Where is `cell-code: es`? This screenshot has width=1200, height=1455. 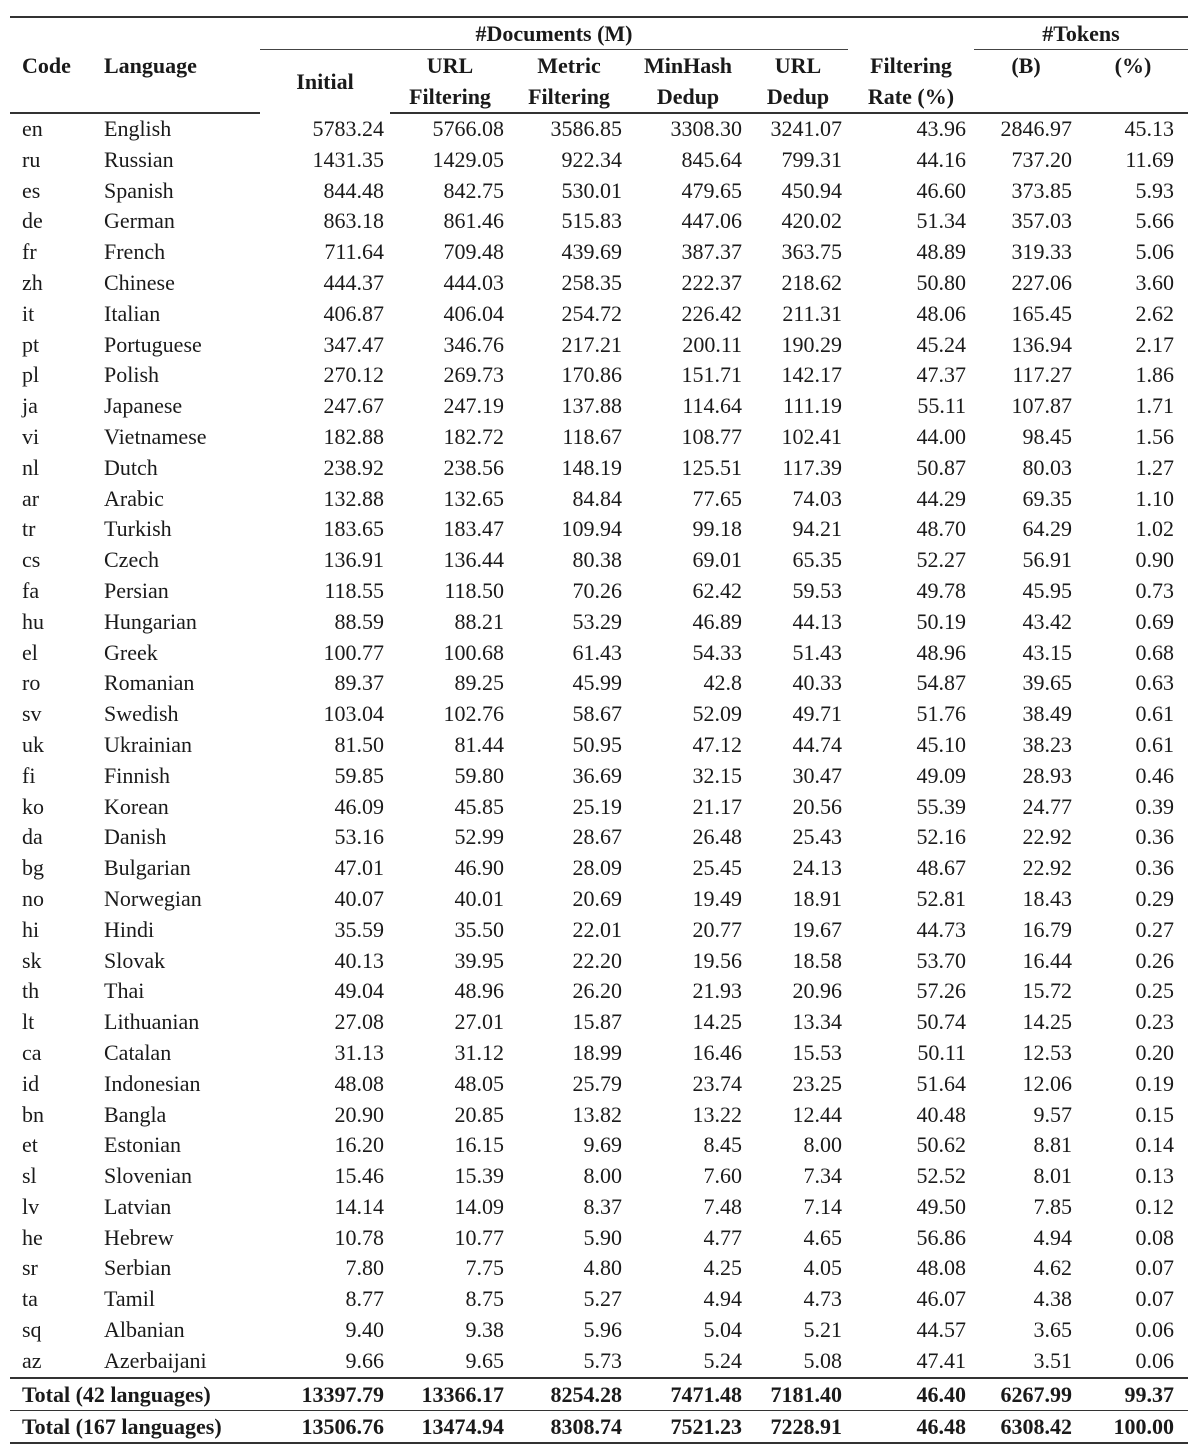 cell-code: es is located at coordinates (31, 190).